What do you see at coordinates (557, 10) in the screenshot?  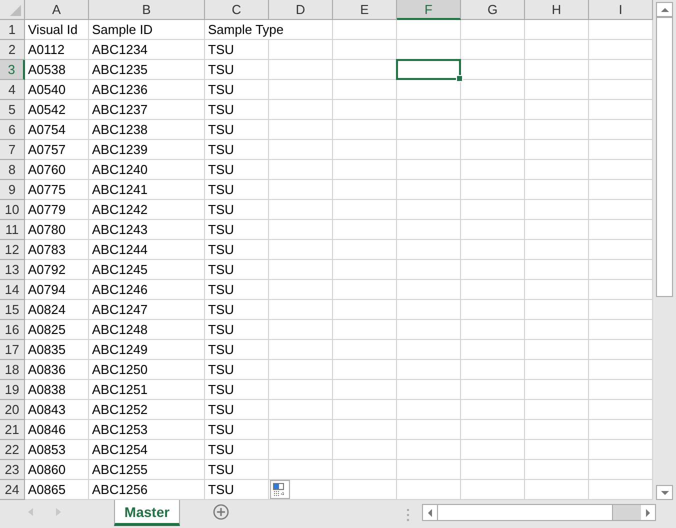 I see `column-header: H` at bounding box center [557, 10].